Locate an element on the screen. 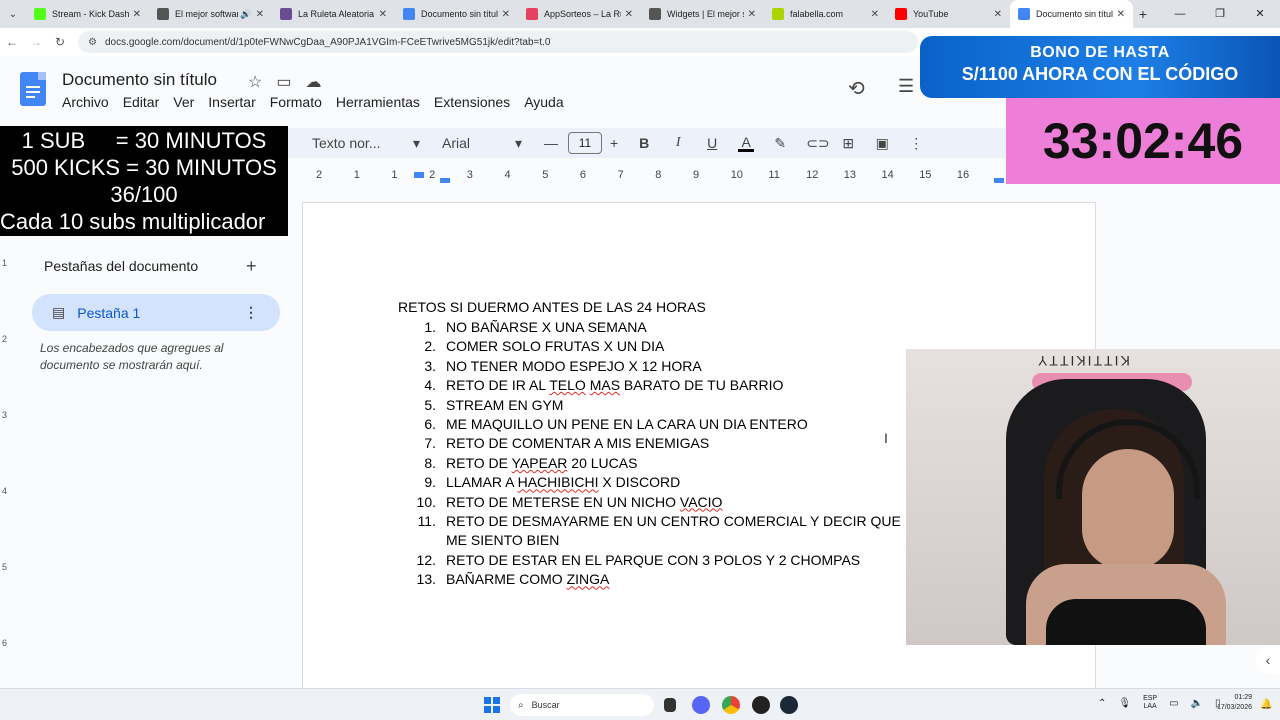 The height and width of the screenshot is (720, 1280). taskbar-search: ⌕ Buscar is located at coordinates (582, 705).